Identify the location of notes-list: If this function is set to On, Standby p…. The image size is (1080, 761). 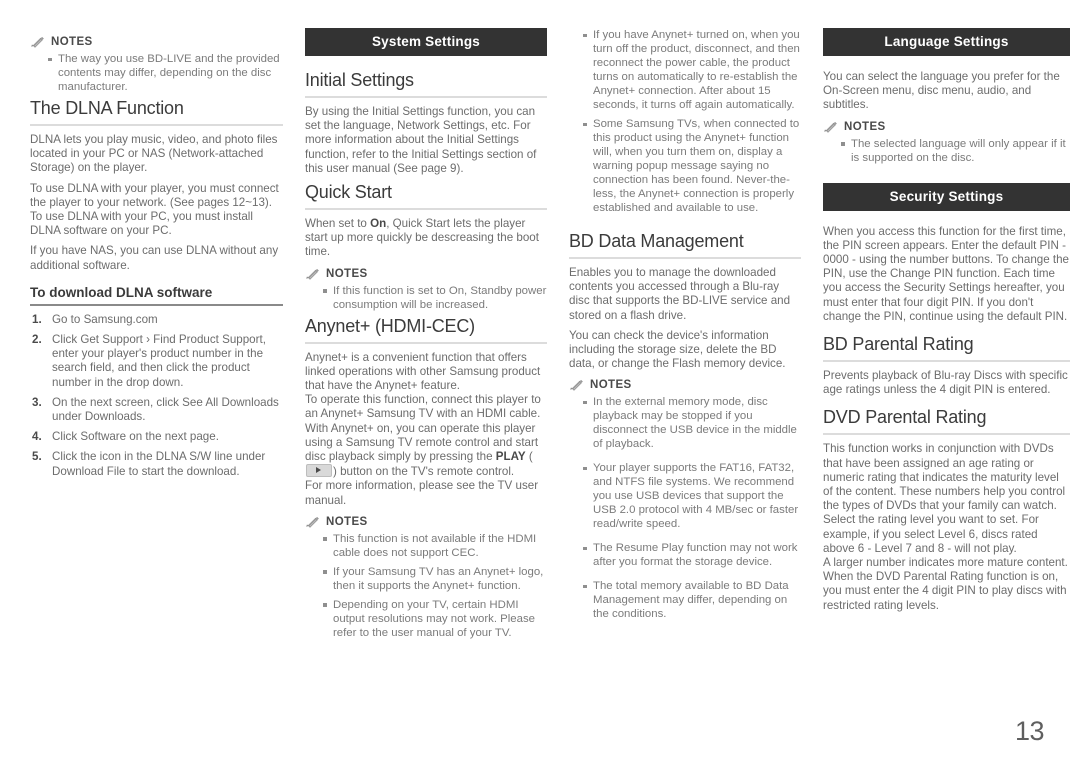
(426, 298).